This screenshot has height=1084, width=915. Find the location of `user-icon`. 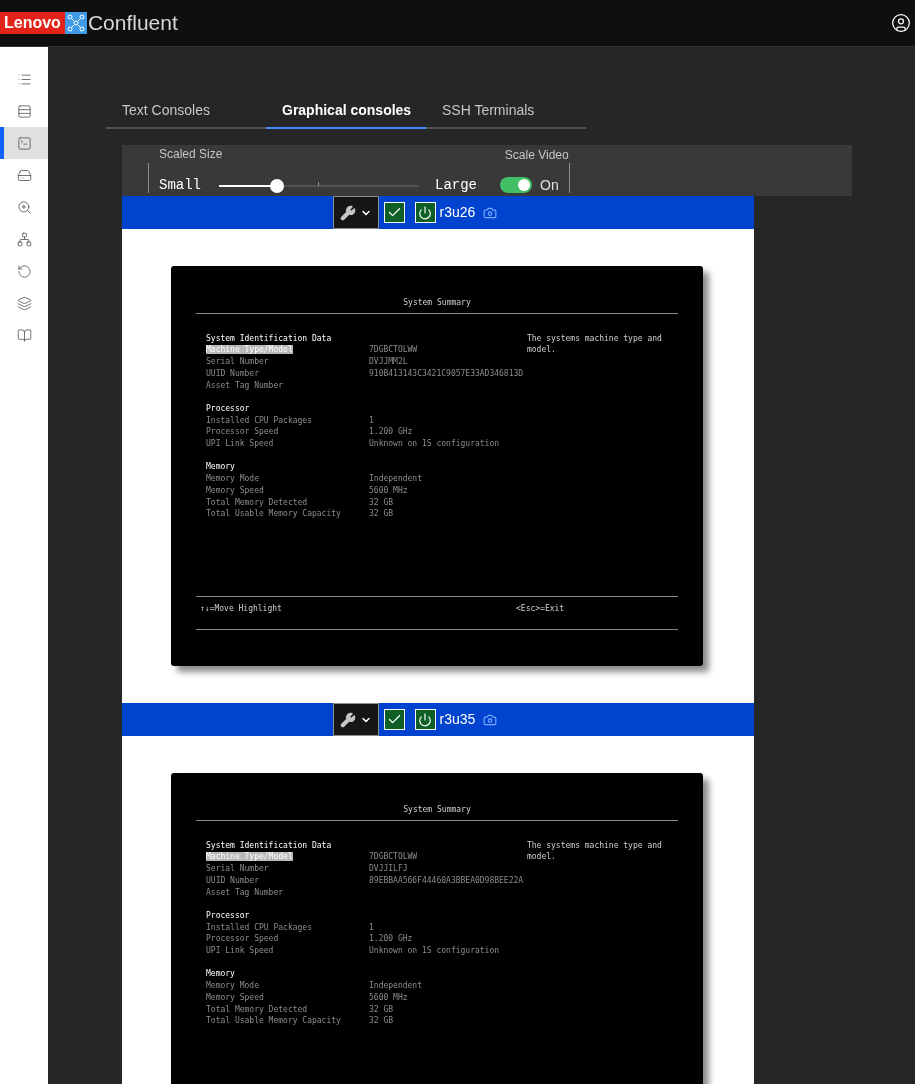

user-icon is located at coordinates (901, 23).